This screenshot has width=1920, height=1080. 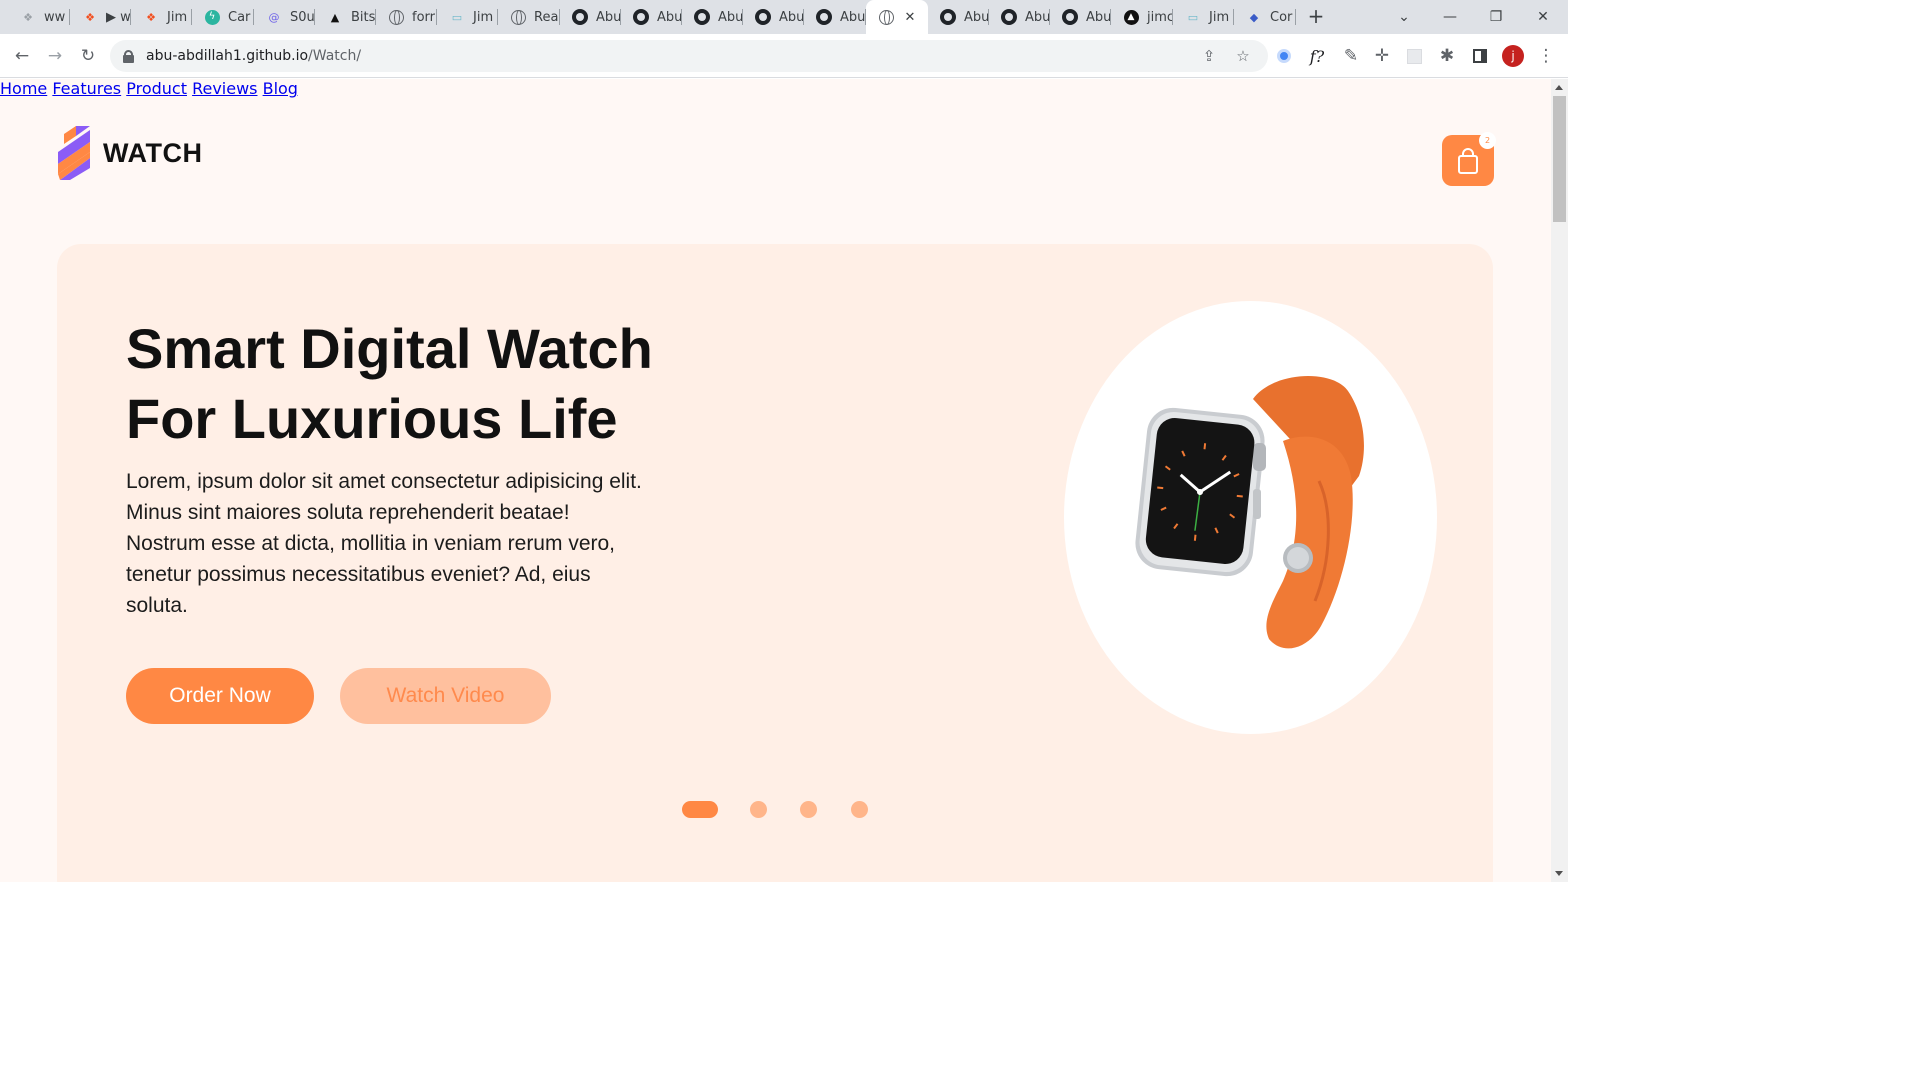 What do you see at coordinates (39, 17) in the screenshot?
I see `browser-tab: ❖ ww` at bounding box center [39, 17].